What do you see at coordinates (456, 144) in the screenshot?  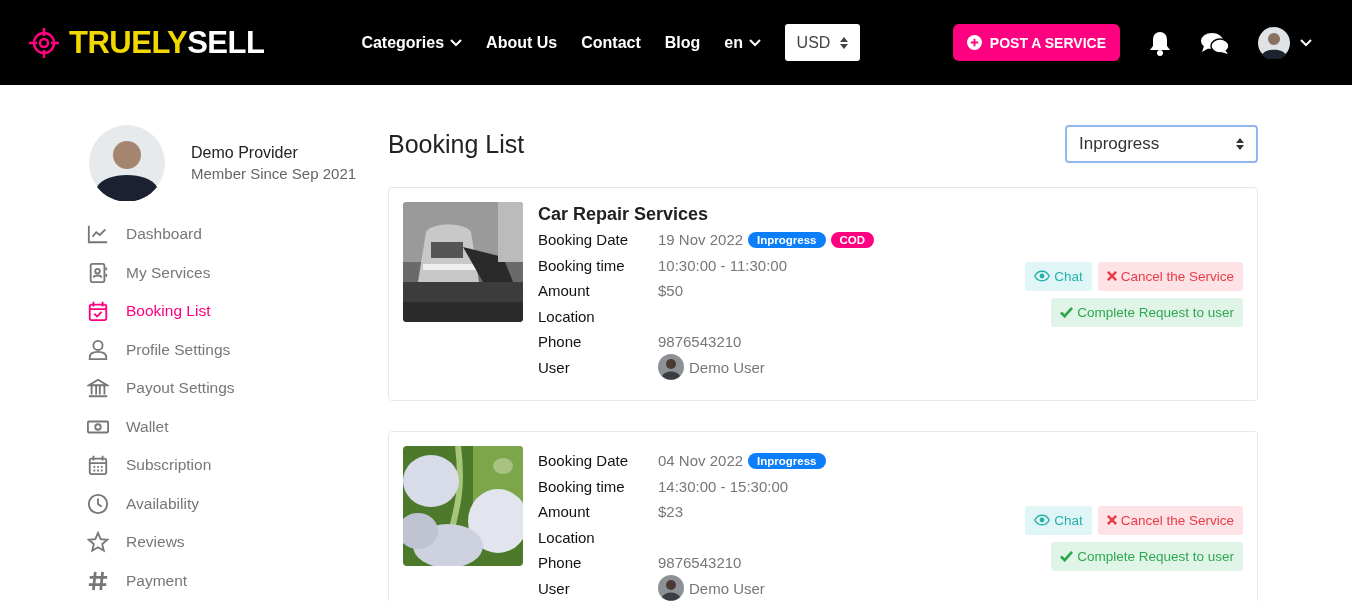 I see `page-title: Booking List` at bounding box center [456, 144].